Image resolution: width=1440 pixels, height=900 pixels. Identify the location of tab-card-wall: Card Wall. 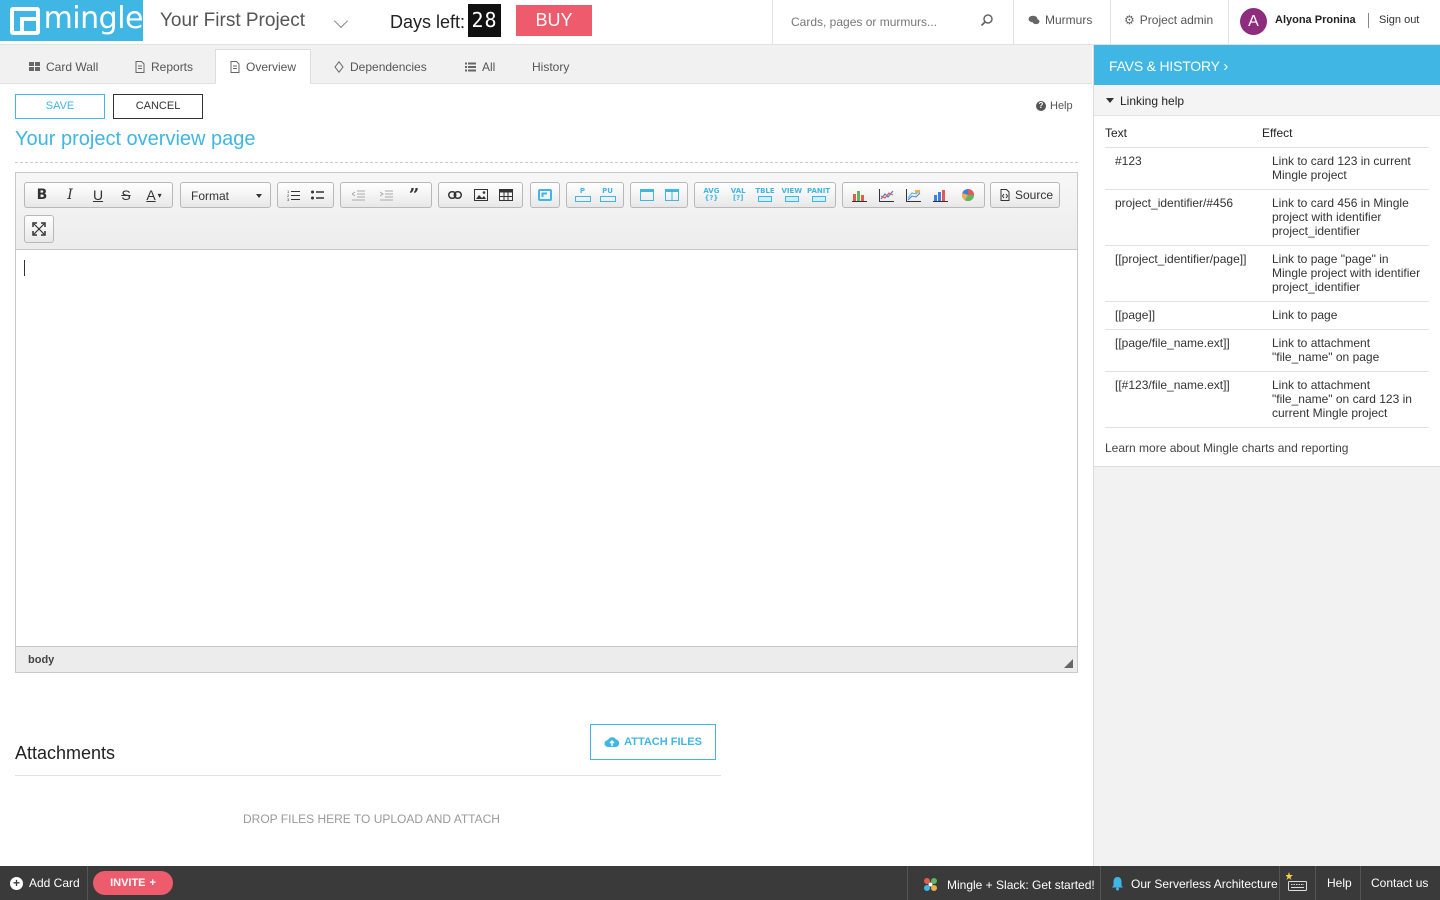
(63, 66).